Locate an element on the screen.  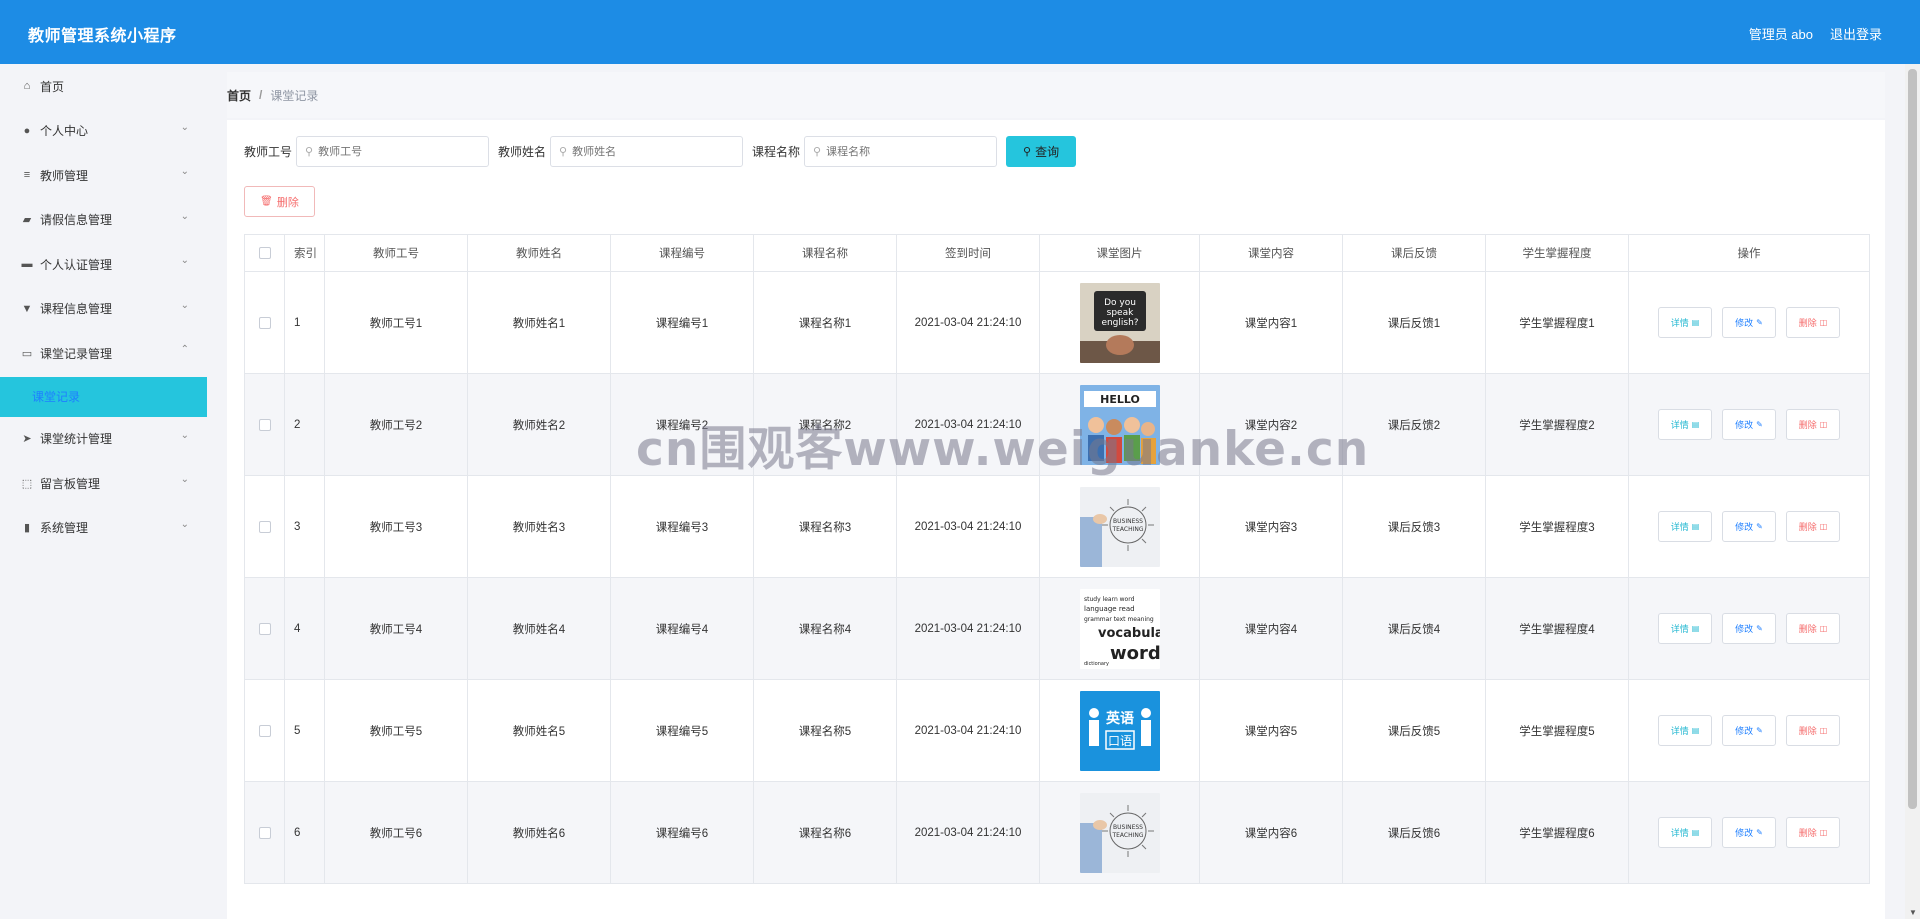
send-icon: ➤ is located at coordinates (27, 439).